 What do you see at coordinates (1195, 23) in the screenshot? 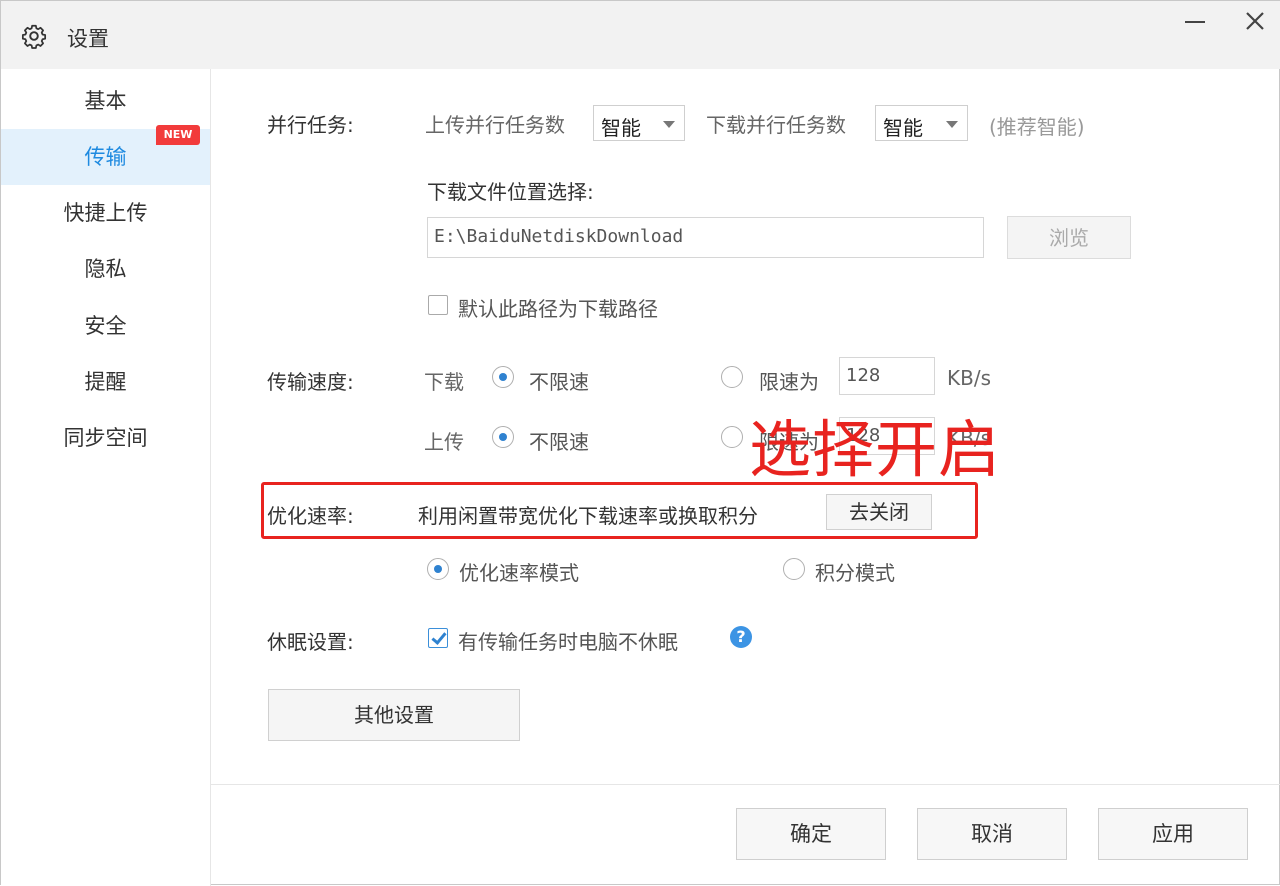
I see `minimize-icon` at bounding box center [1195, 23].